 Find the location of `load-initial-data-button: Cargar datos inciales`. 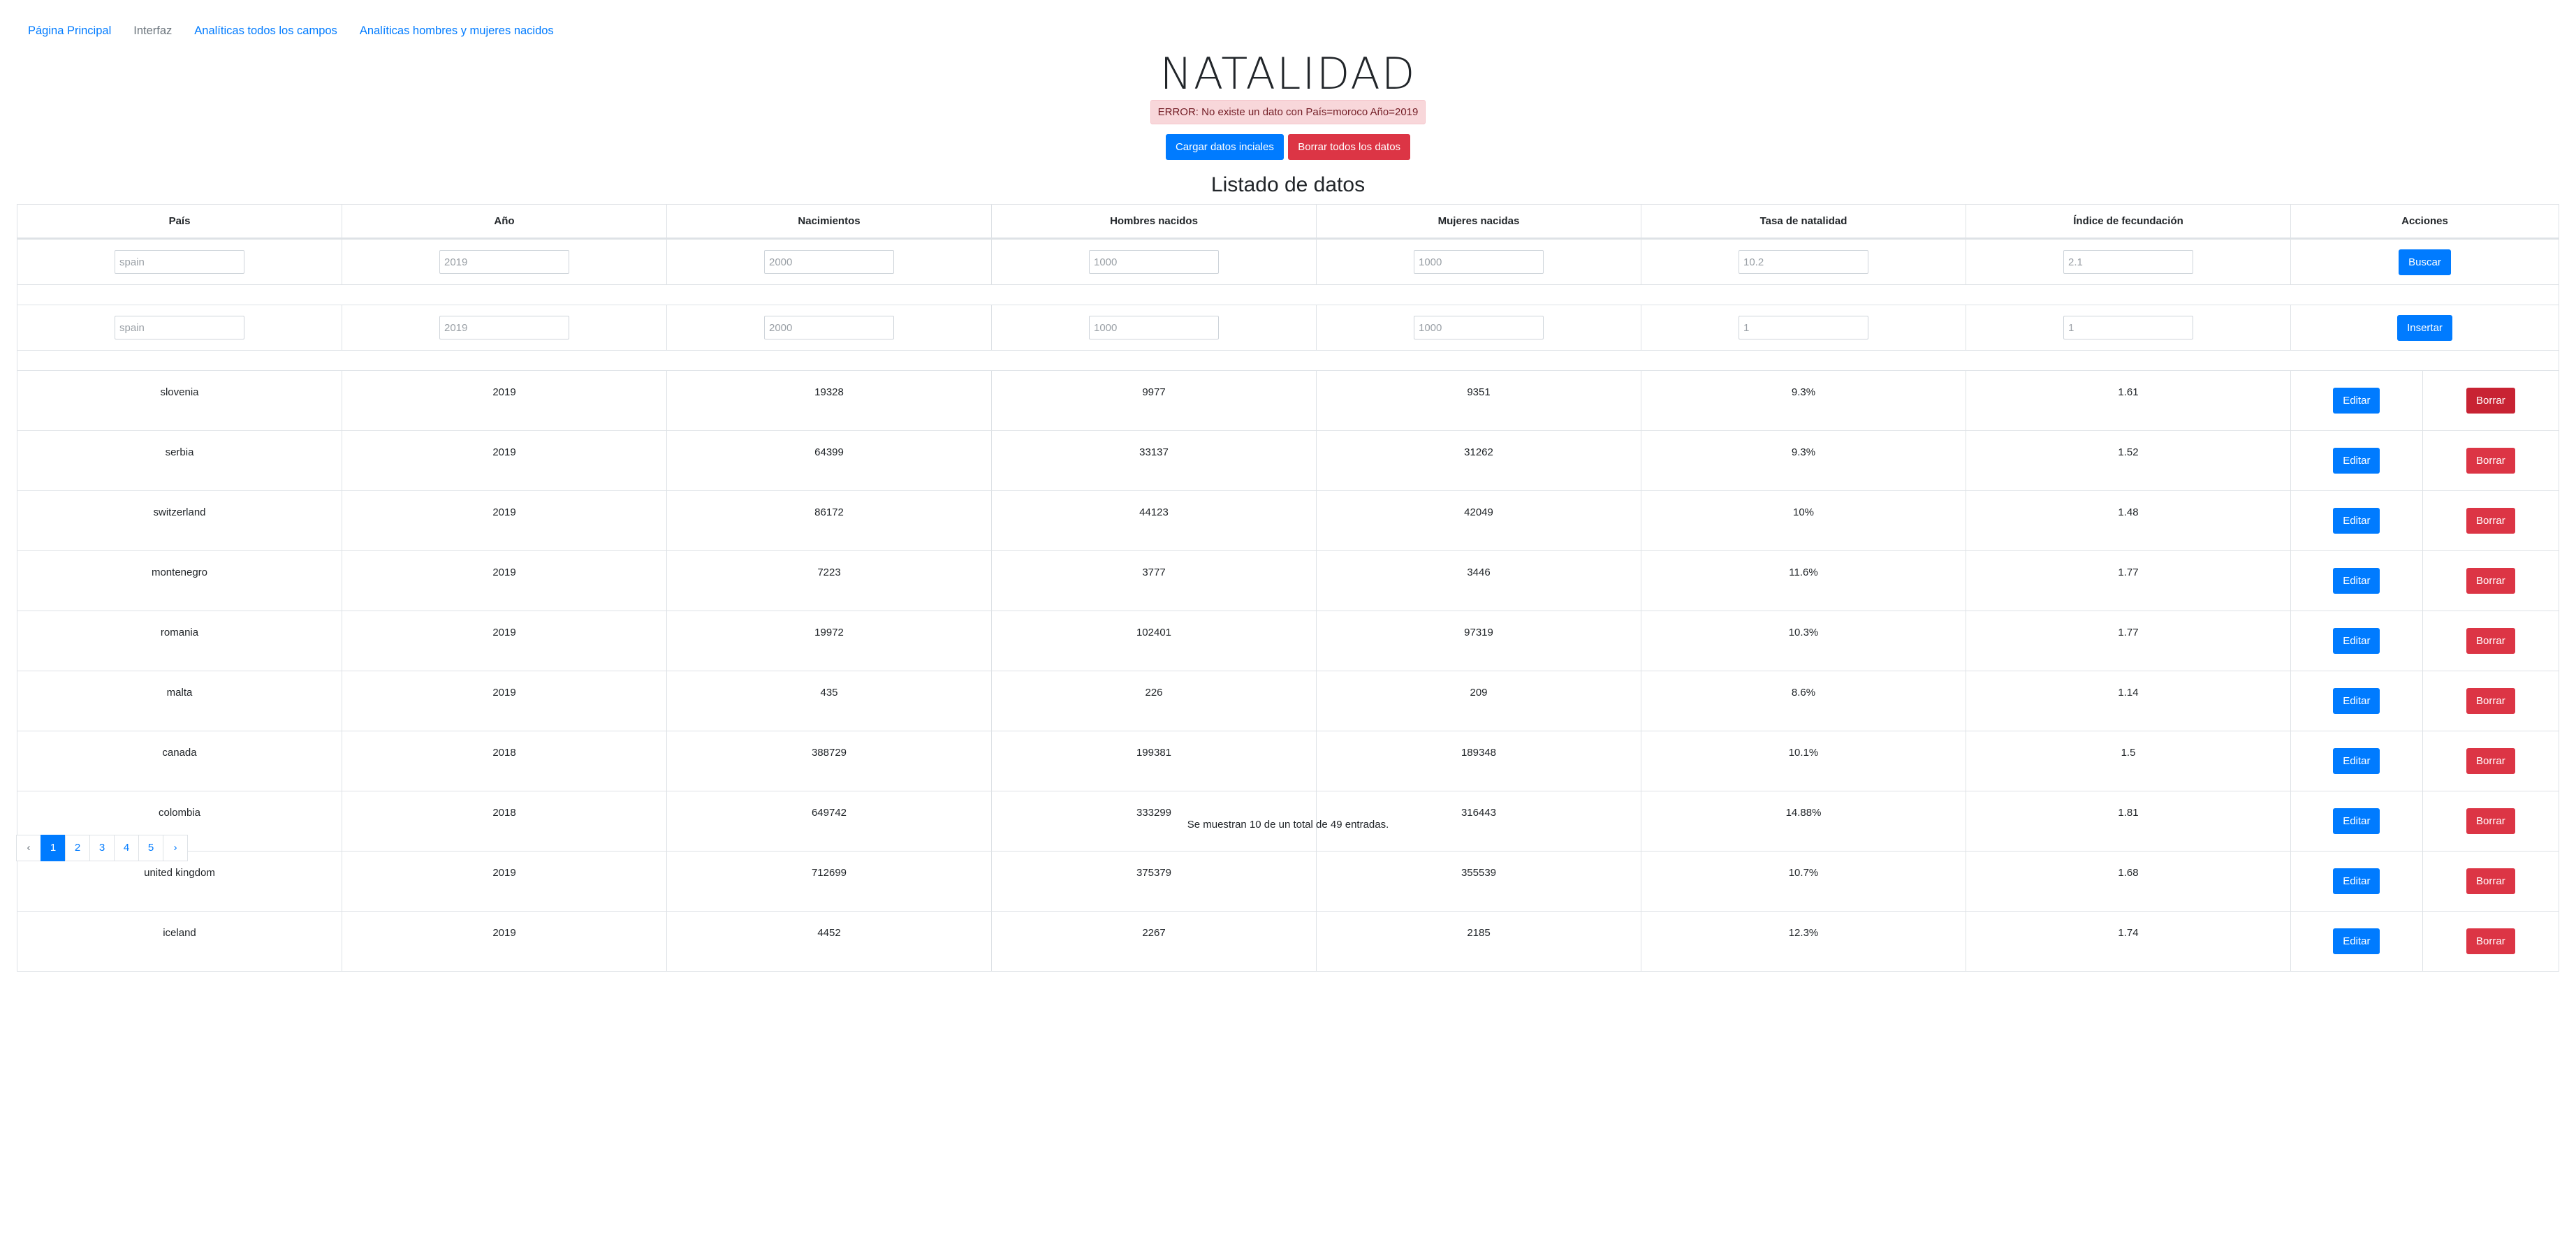

load-initial-data-button: Cargar datos inciales is located at coordinates (1224, 147).